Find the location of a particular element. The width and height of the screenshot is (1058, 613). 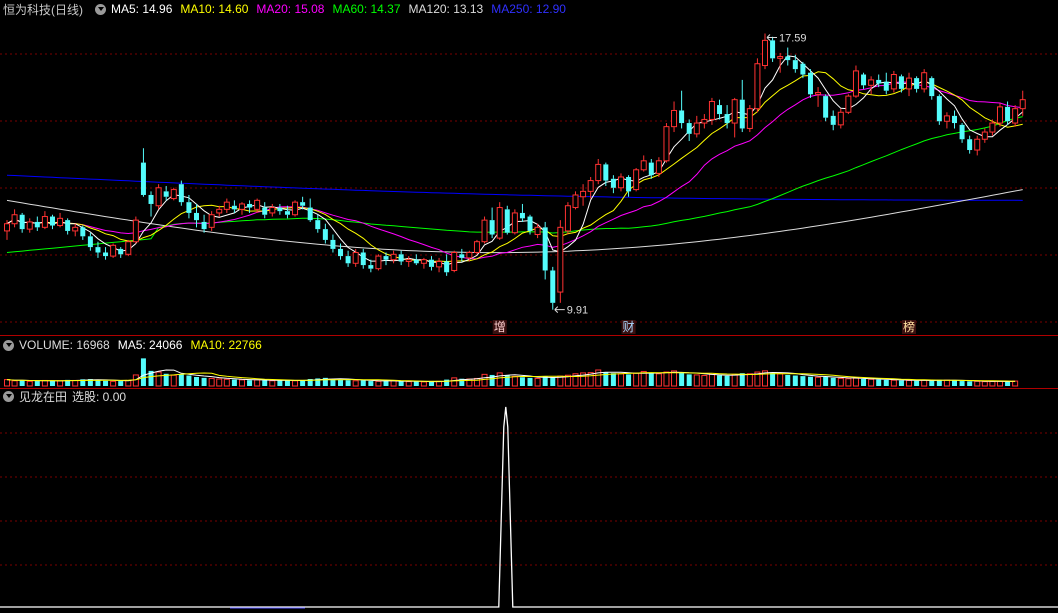

low-label: 9.91 is located at coordinates (577, 311).